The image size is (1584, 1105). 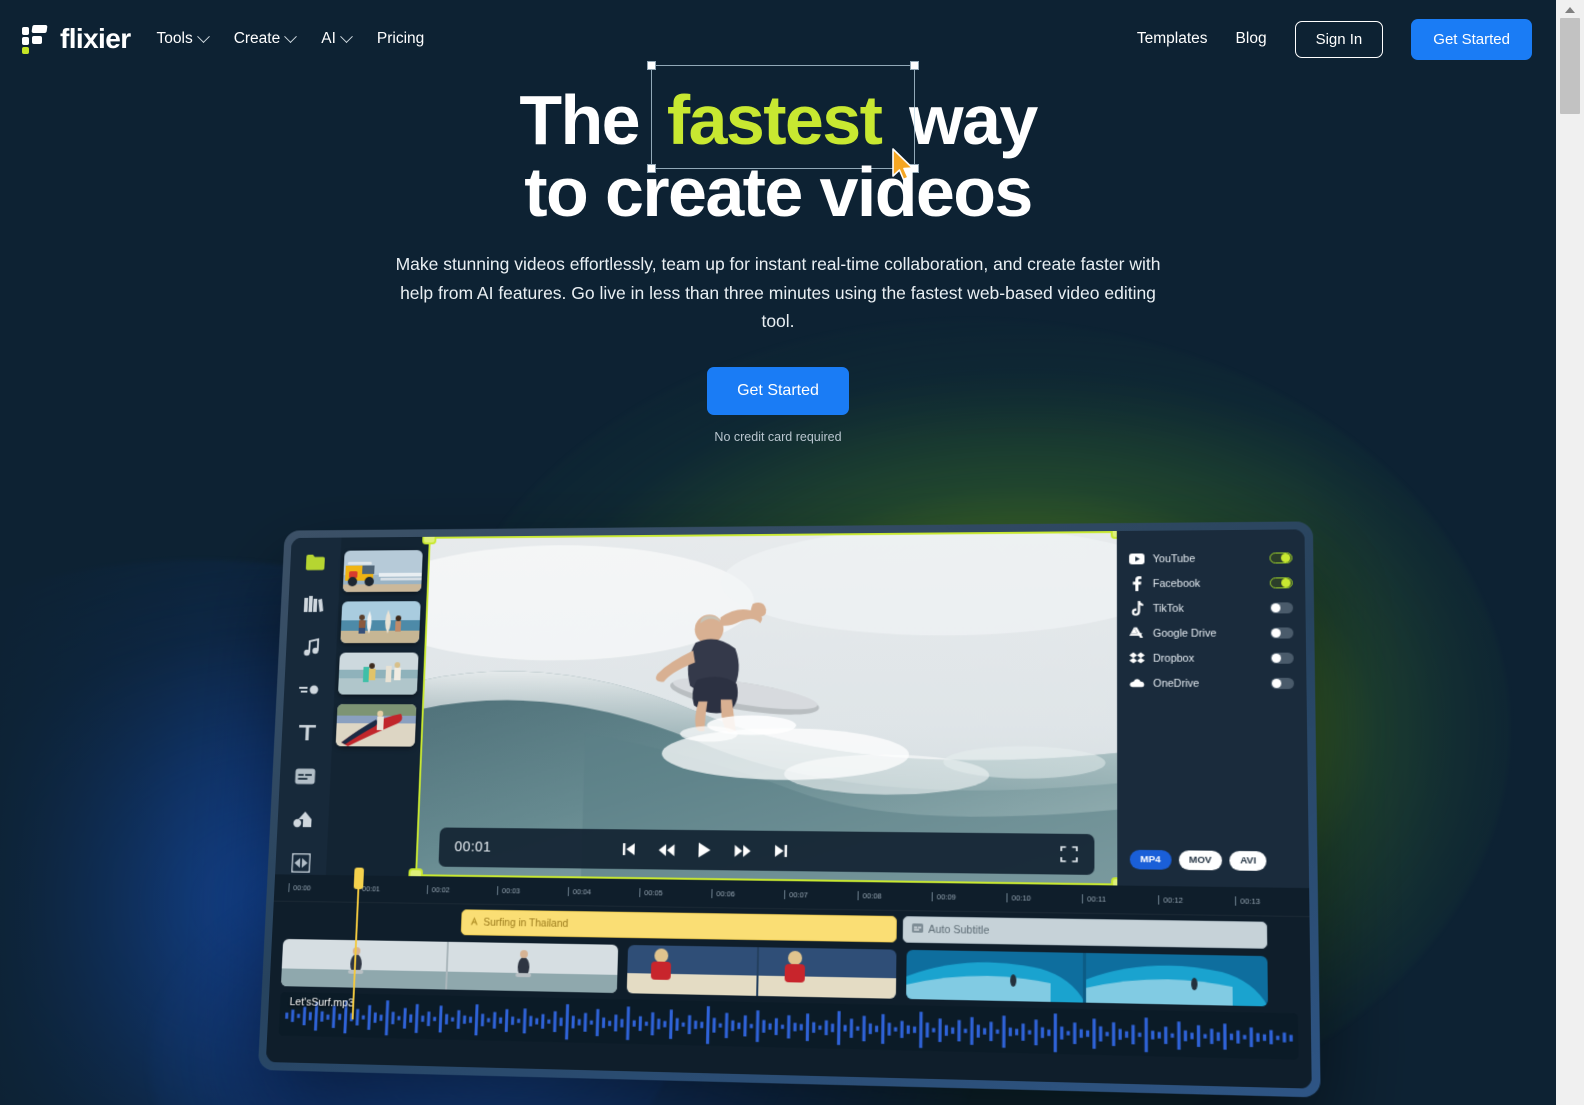 I want to click on scroll-up-arrow-icon, so click(x=1570, y=10).